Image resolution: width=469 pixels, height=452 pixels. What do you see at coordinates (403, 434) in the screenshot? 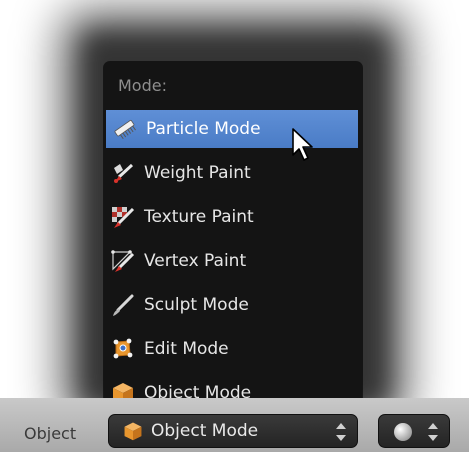
I see `shading-sphere-icon` at bounding box center [403, 434].